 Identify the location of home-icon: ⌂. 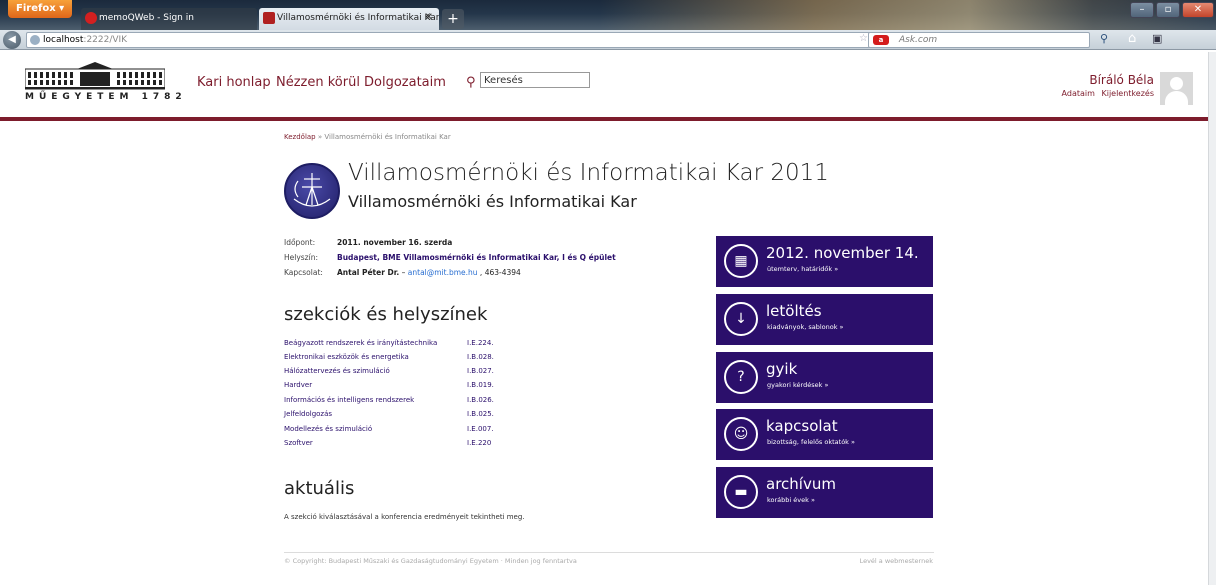
(1132, 38).